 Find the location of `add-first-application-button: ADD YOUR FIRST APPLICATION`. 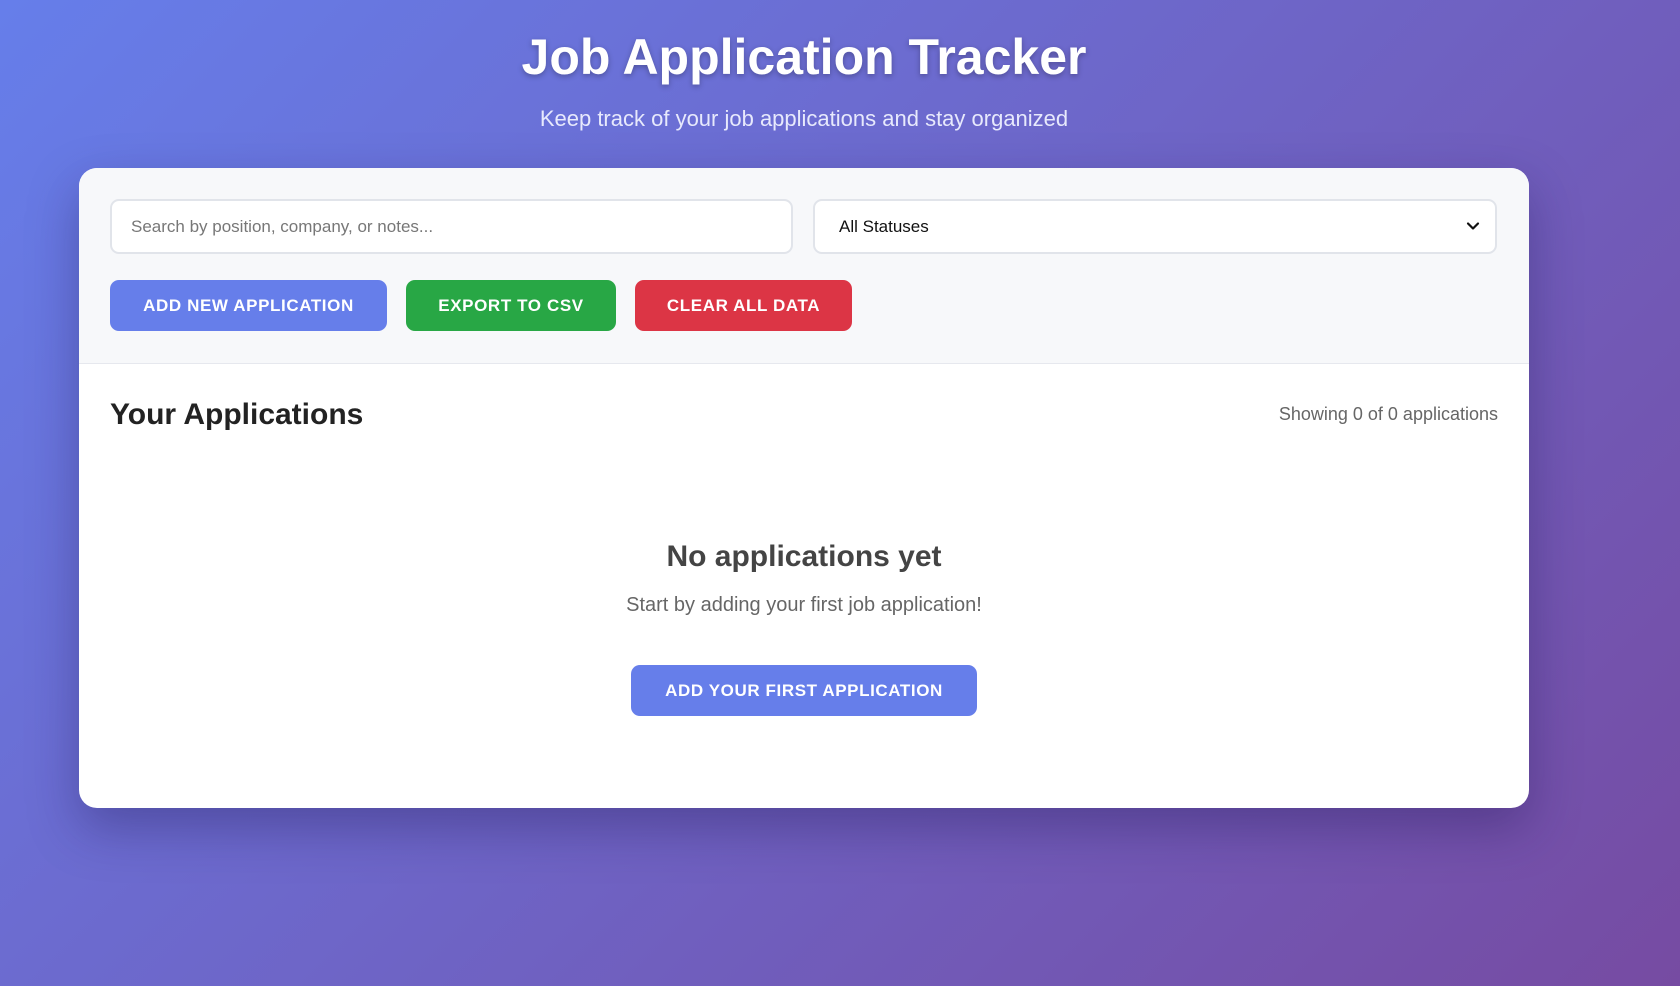

add-first-application-button: ADD YOUR FIRST APPLICATION is located at coordinates (804, 690).